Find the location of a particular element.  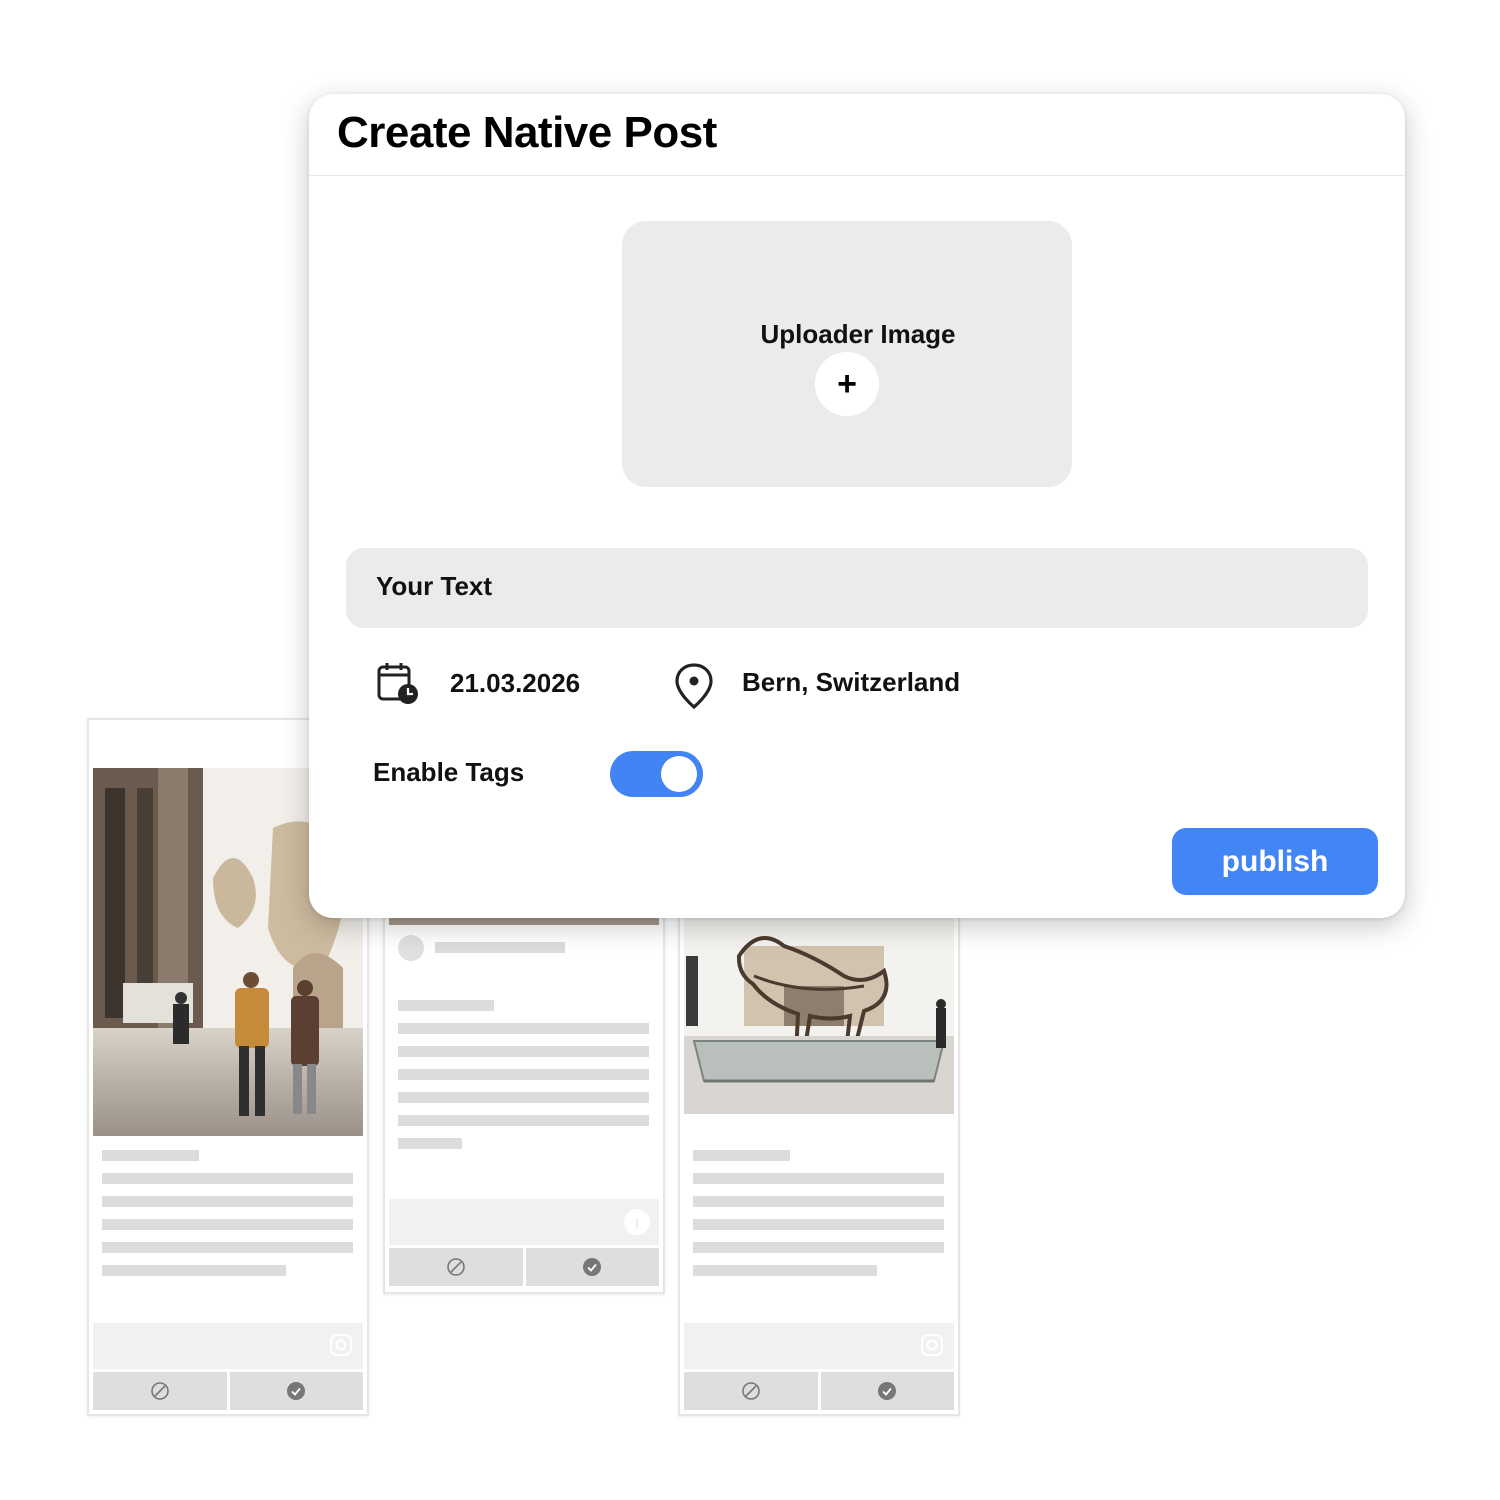

location-pin-icon is located at coordinates (694, 686).